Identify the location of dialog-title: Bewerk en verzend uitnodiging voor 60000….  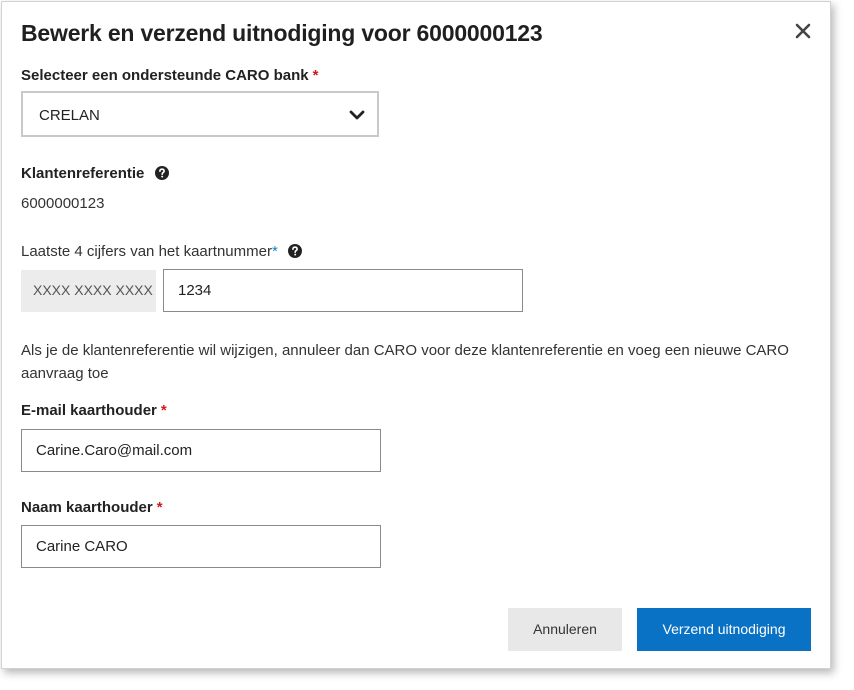
(282, 33).